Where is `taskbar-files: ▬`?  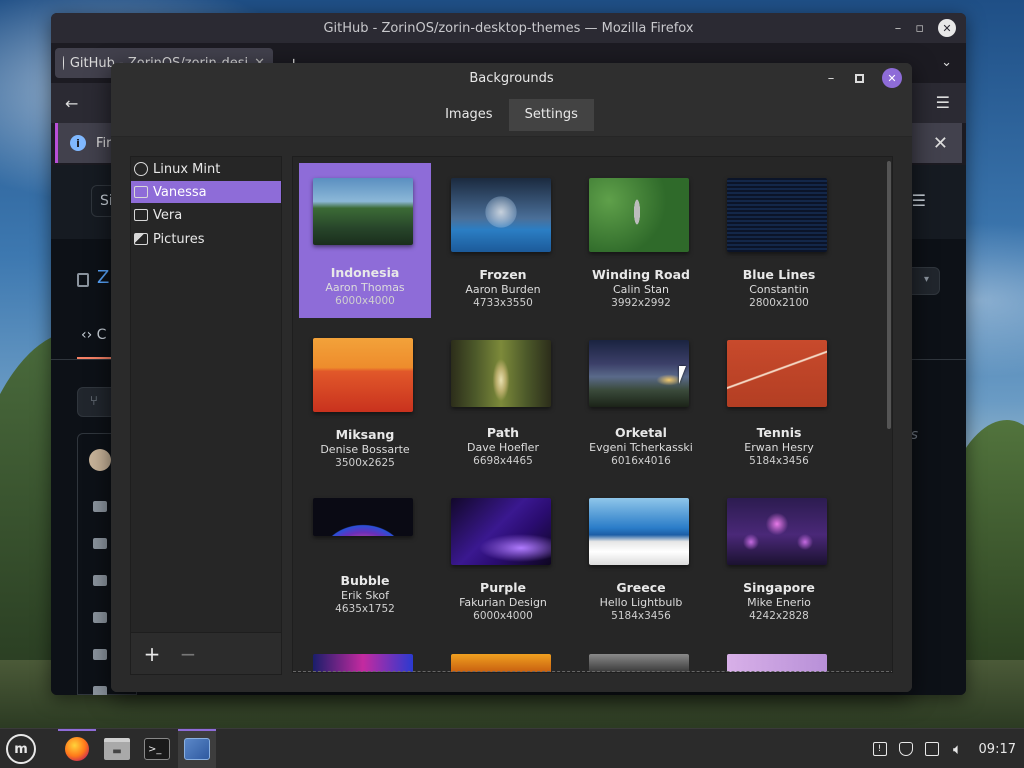
taskbar-files: ▬ is located at coordinates (117, 748).